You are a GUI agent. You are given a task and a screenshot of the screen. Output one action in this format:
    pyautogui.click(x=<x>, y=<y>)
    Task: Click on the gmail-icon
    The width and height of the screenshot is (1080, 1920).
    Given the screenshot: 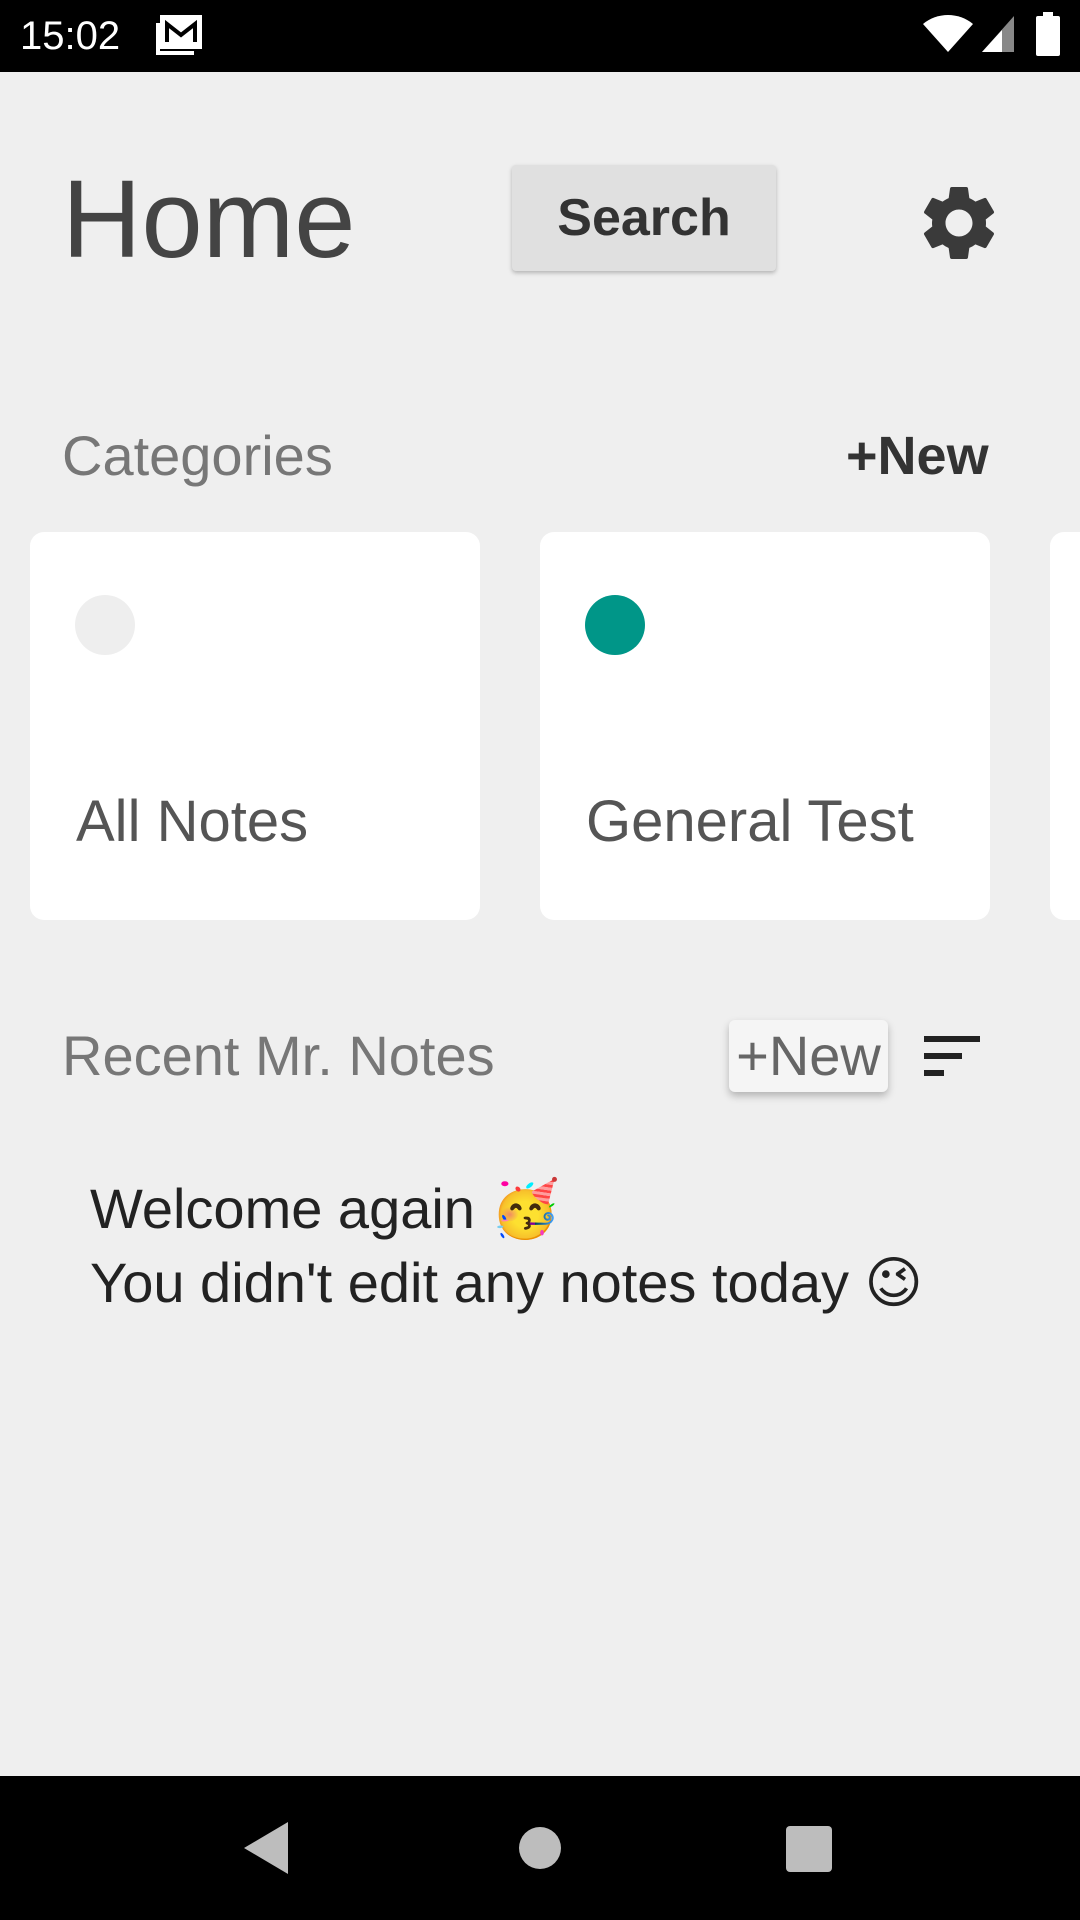 What is the action you would take?
    pyautogui.click(x=179, y=35)
    